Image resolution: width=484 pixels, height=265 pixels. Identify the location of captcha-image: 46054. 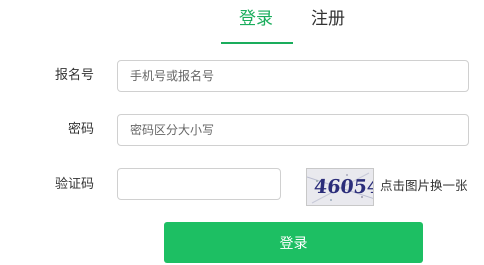
(340, 187).